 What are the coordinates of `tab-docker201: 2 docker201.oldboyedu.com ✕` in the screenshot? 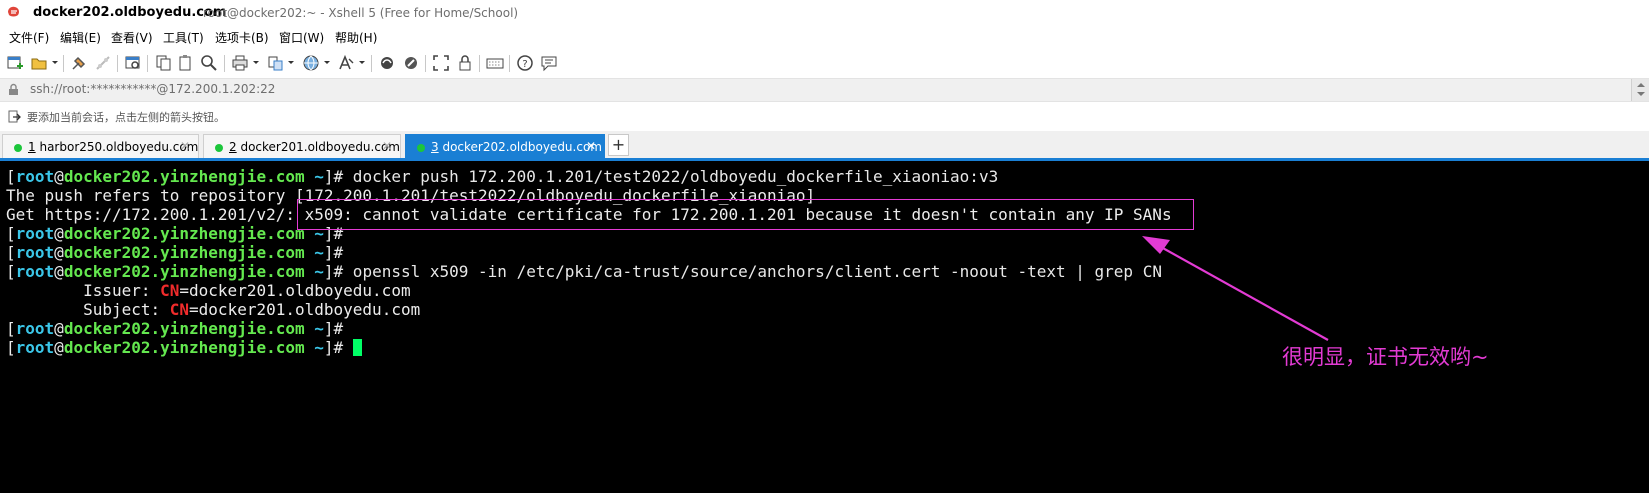 It's located at (302, 146).